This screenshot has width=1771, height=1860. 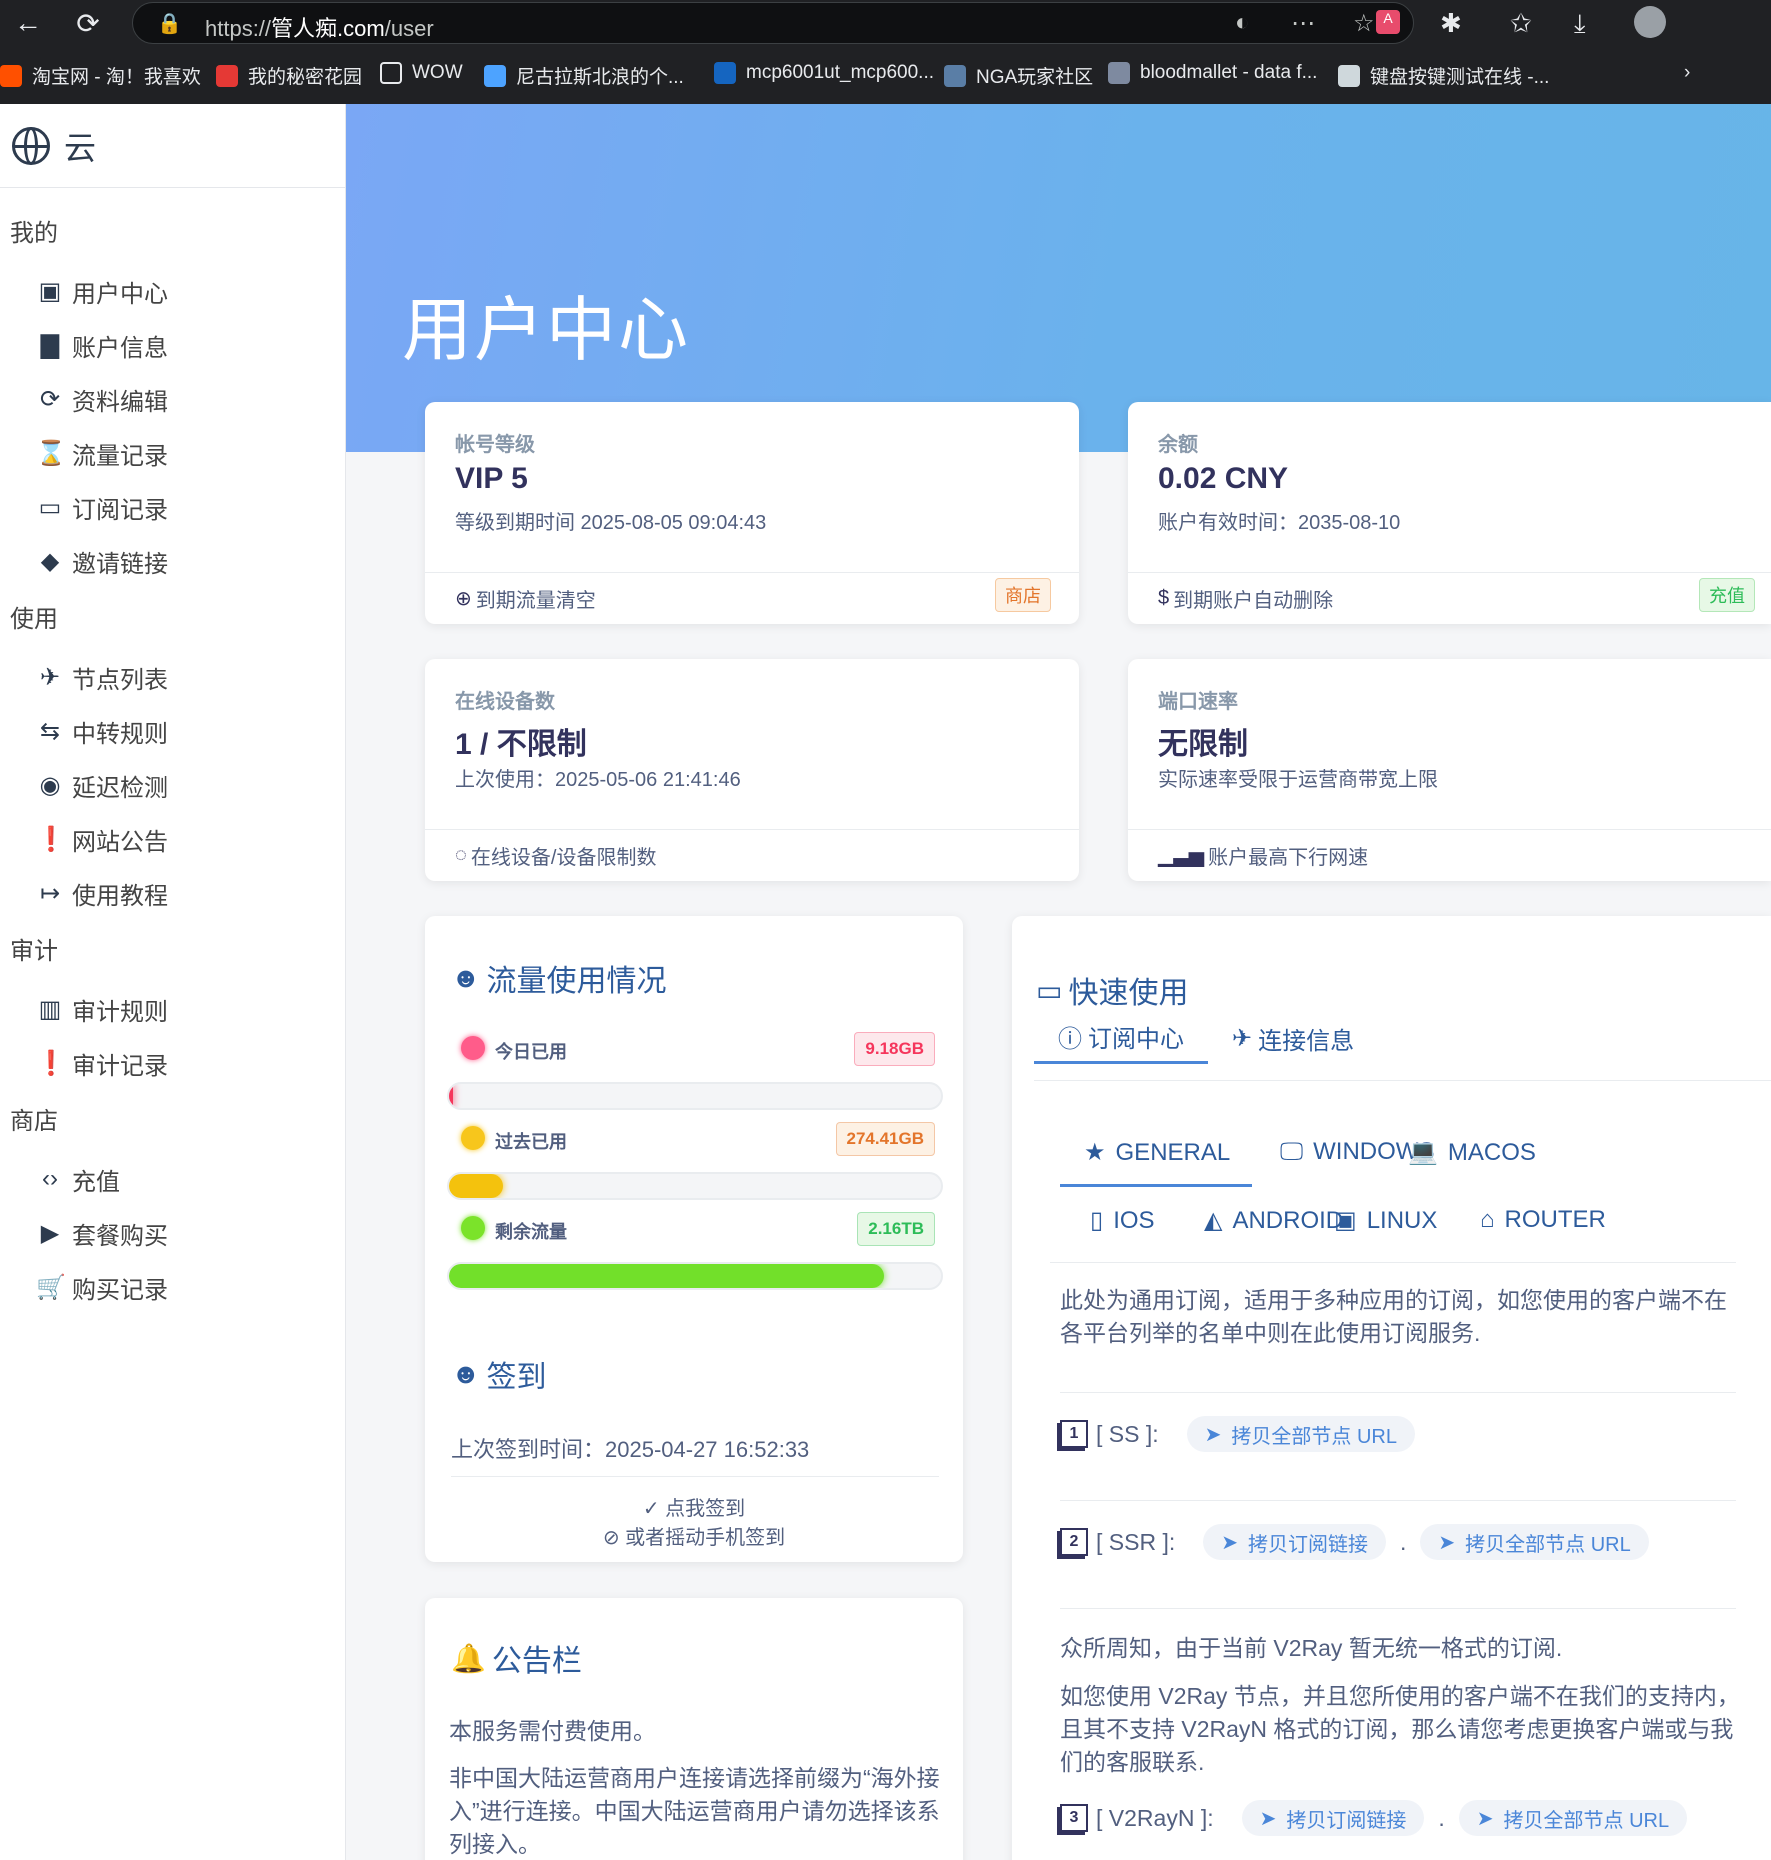 I want to click on globe-icon, so click(x=31, y=145).